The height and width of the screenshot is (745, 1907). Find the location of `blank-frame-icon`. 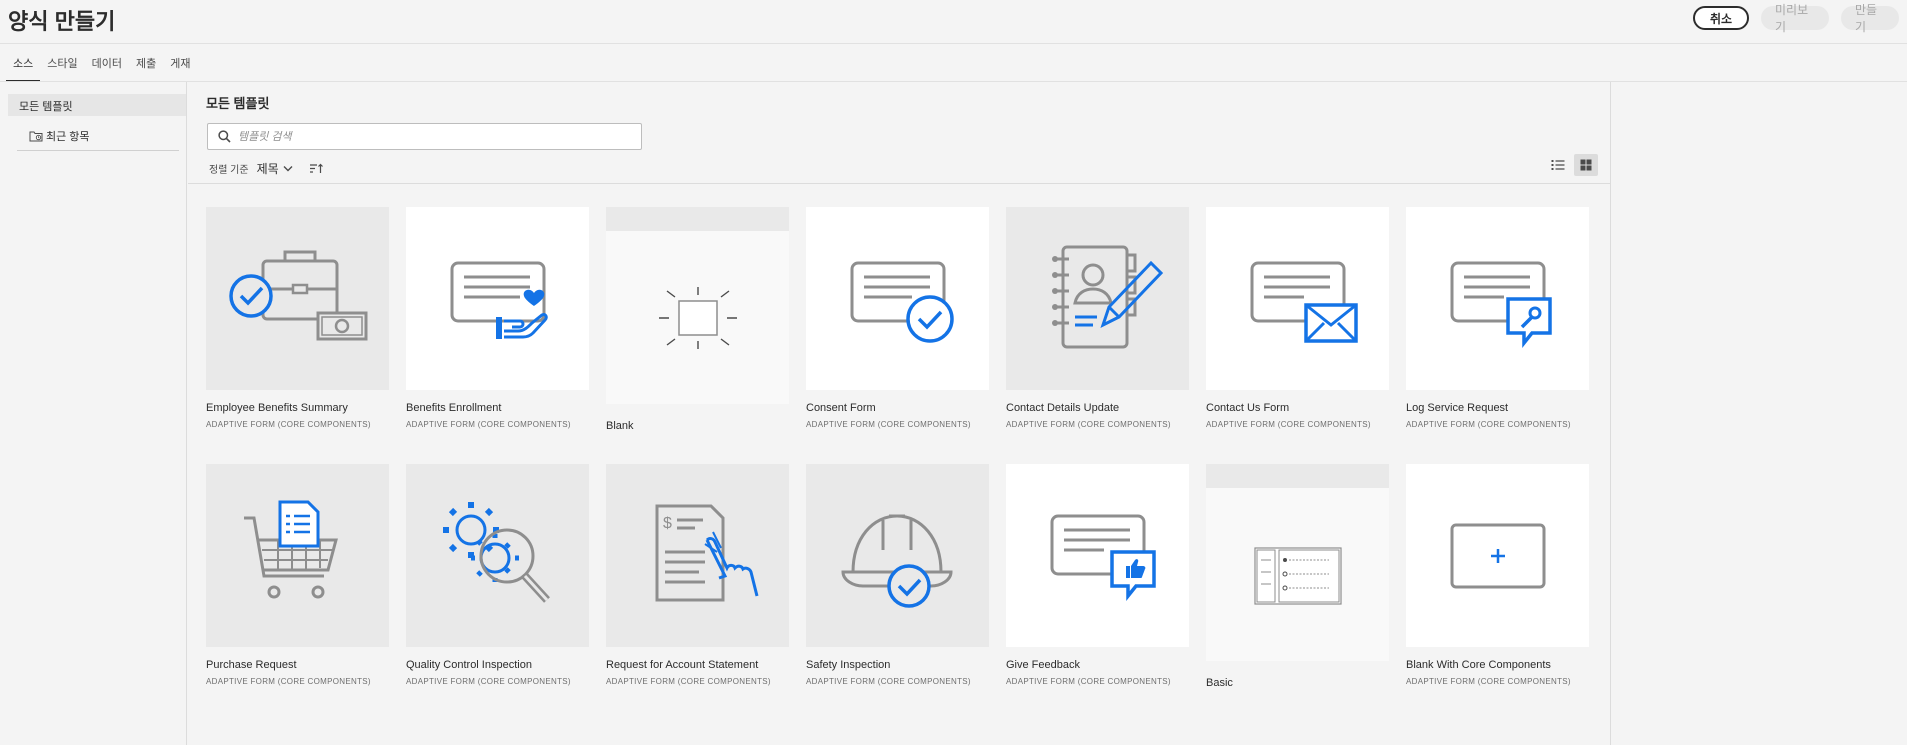

blank-frame-icon is located at coordinates (697, 317).